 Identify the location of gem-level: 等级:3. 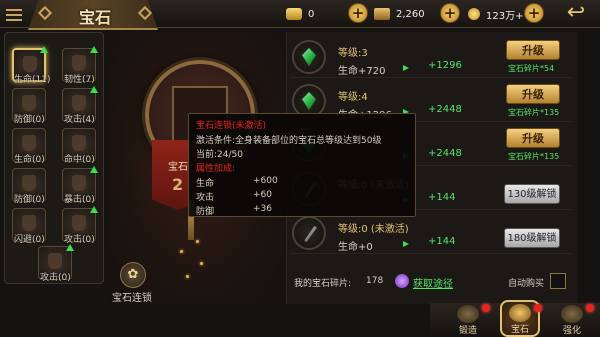
(353, 53).